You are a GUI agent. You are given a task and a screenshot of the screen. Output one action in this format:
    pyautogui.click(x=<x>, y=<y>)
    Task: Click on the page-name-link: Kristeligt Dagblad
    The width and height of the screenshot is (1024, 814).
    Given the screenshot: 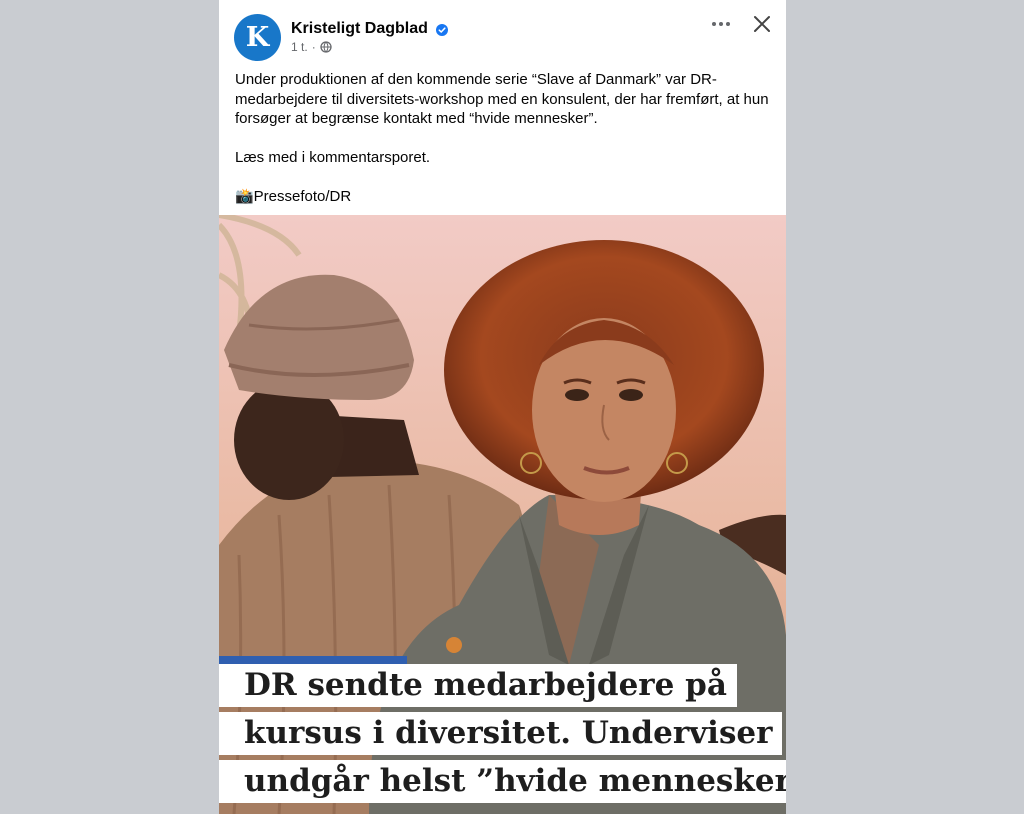 What is the action you would take?
    pyautogui.click(x=359, y=29)
    